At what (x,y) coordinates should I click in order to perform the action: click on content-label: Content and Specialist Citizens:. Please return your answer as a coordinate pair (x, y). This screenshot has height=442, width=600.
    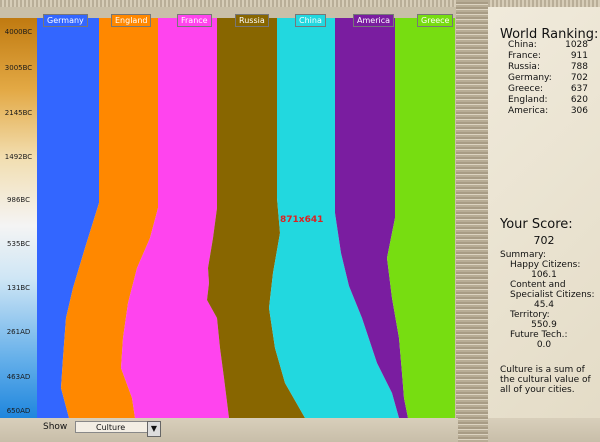
    Looking at the image, I should click on (552, 290).